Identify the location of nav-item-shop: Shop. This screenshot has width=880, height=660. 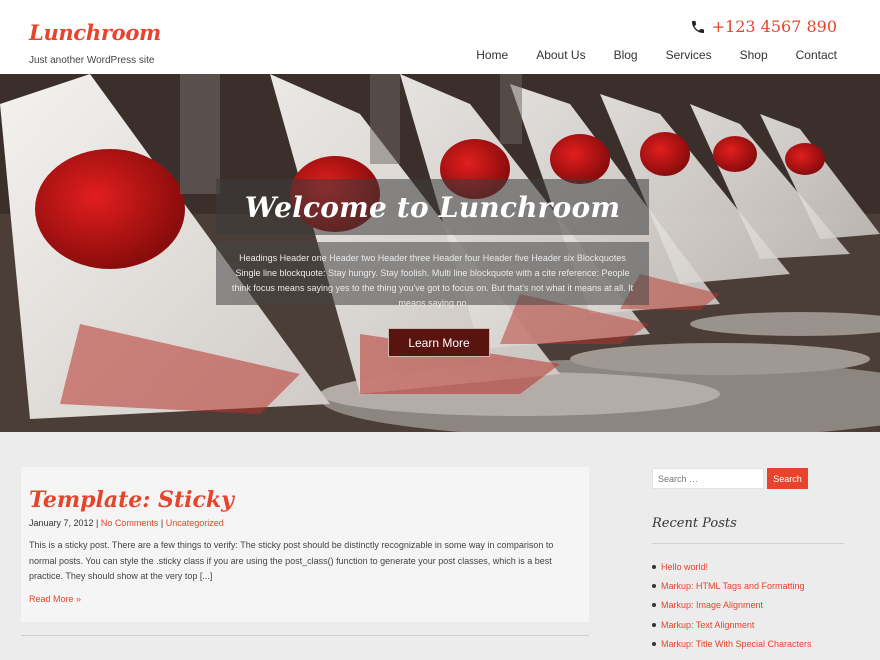
(754, 55).